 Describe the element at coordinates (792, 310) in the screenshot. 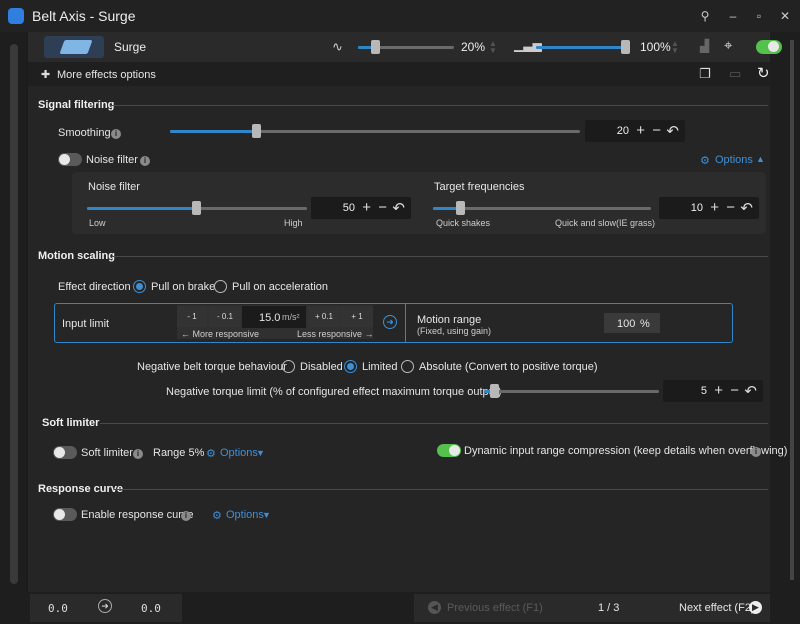

I see `right-scrollbar` at that location.